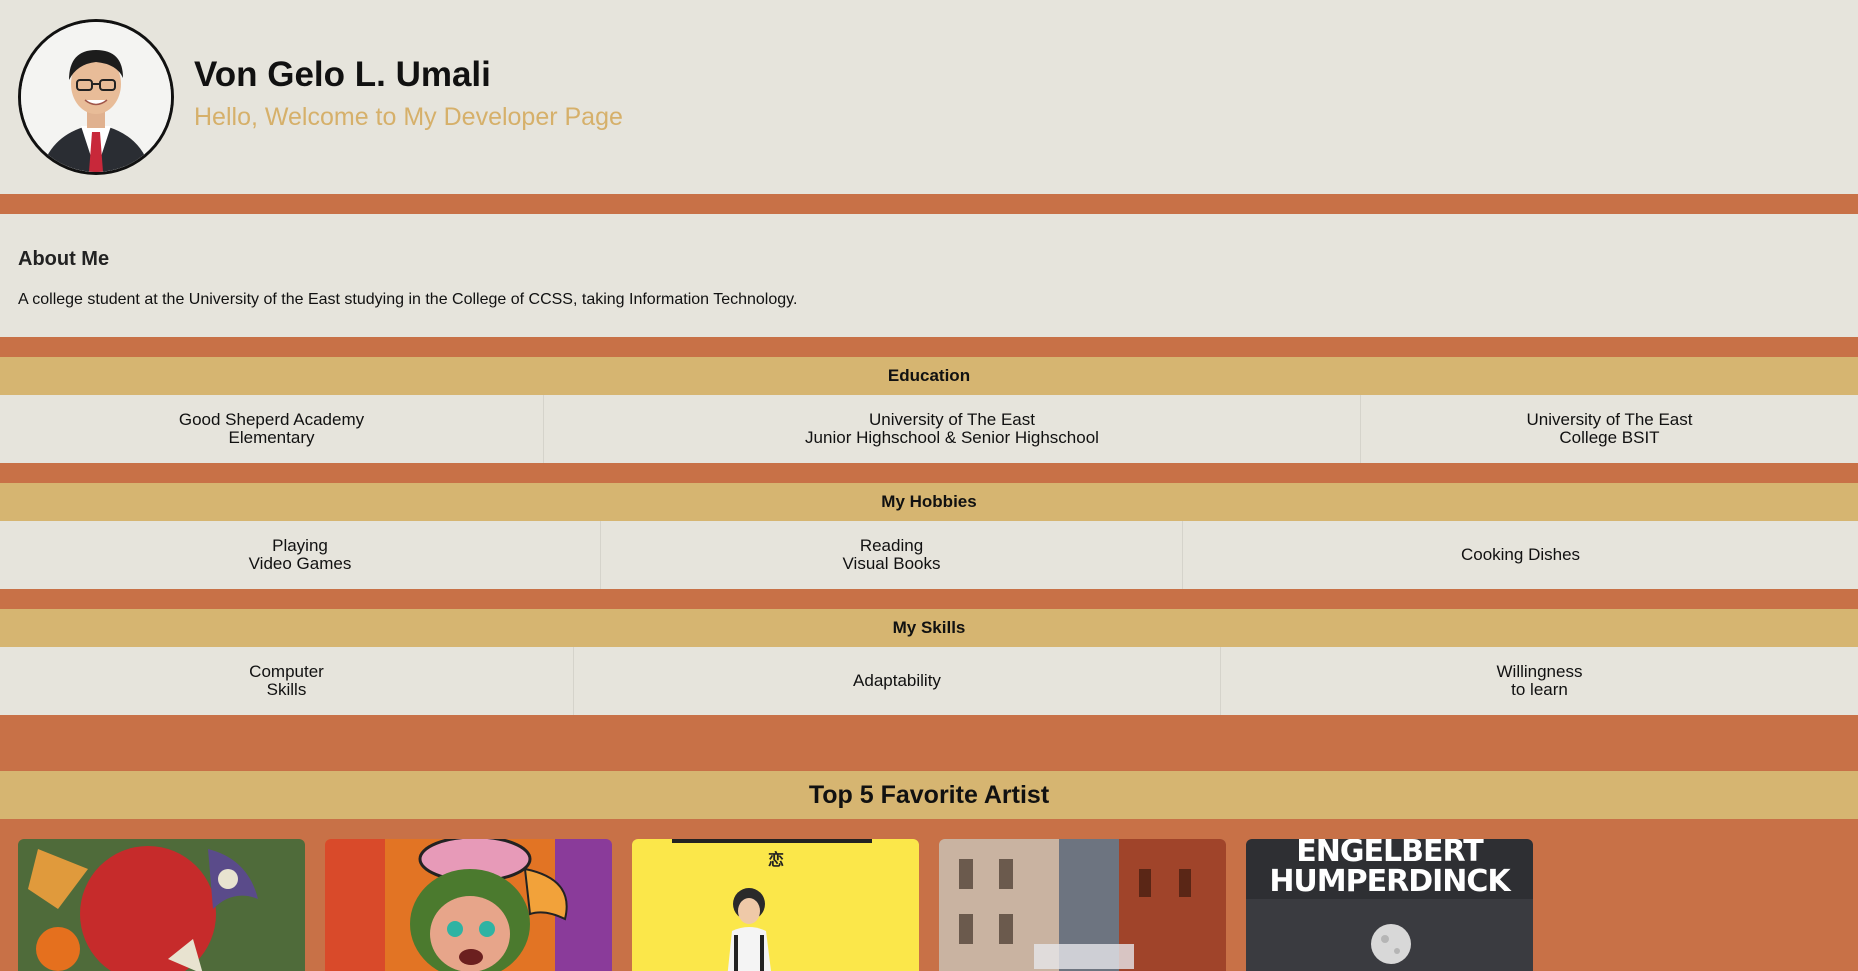 This screenshot has width=1858, height=971. What do you see at coordinates (64, 259) in the screenshot?
I see `about-heading: About Me` at bounding box center [64, 259].